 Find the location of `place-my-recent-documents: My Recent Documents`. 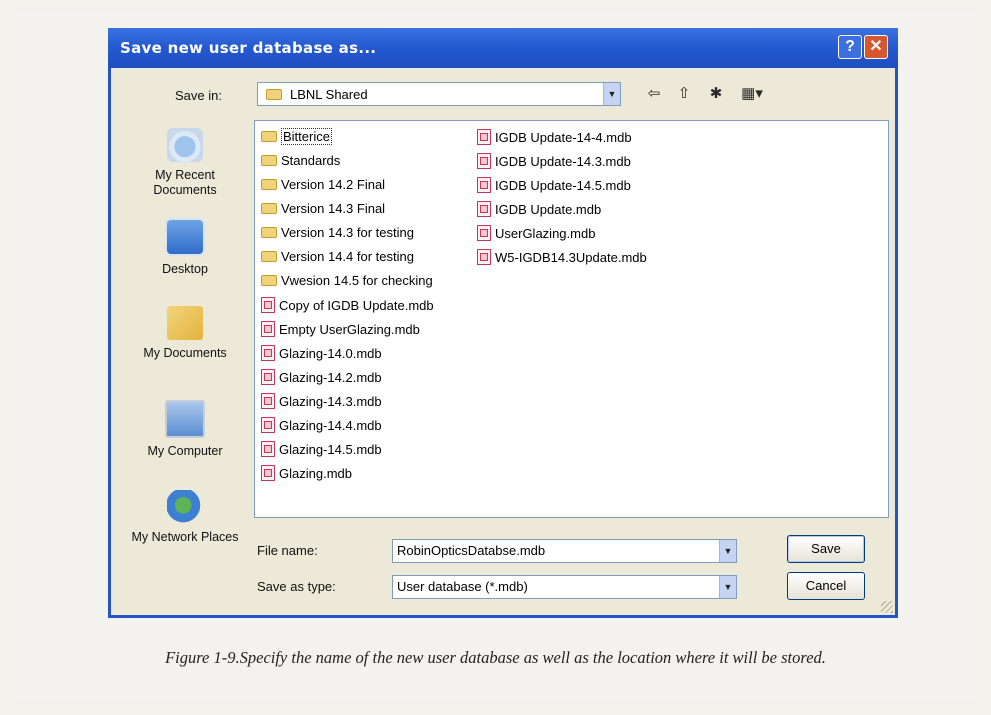

place-my-recent-documents: My Recent Documents is located at coordinates (185, 163).